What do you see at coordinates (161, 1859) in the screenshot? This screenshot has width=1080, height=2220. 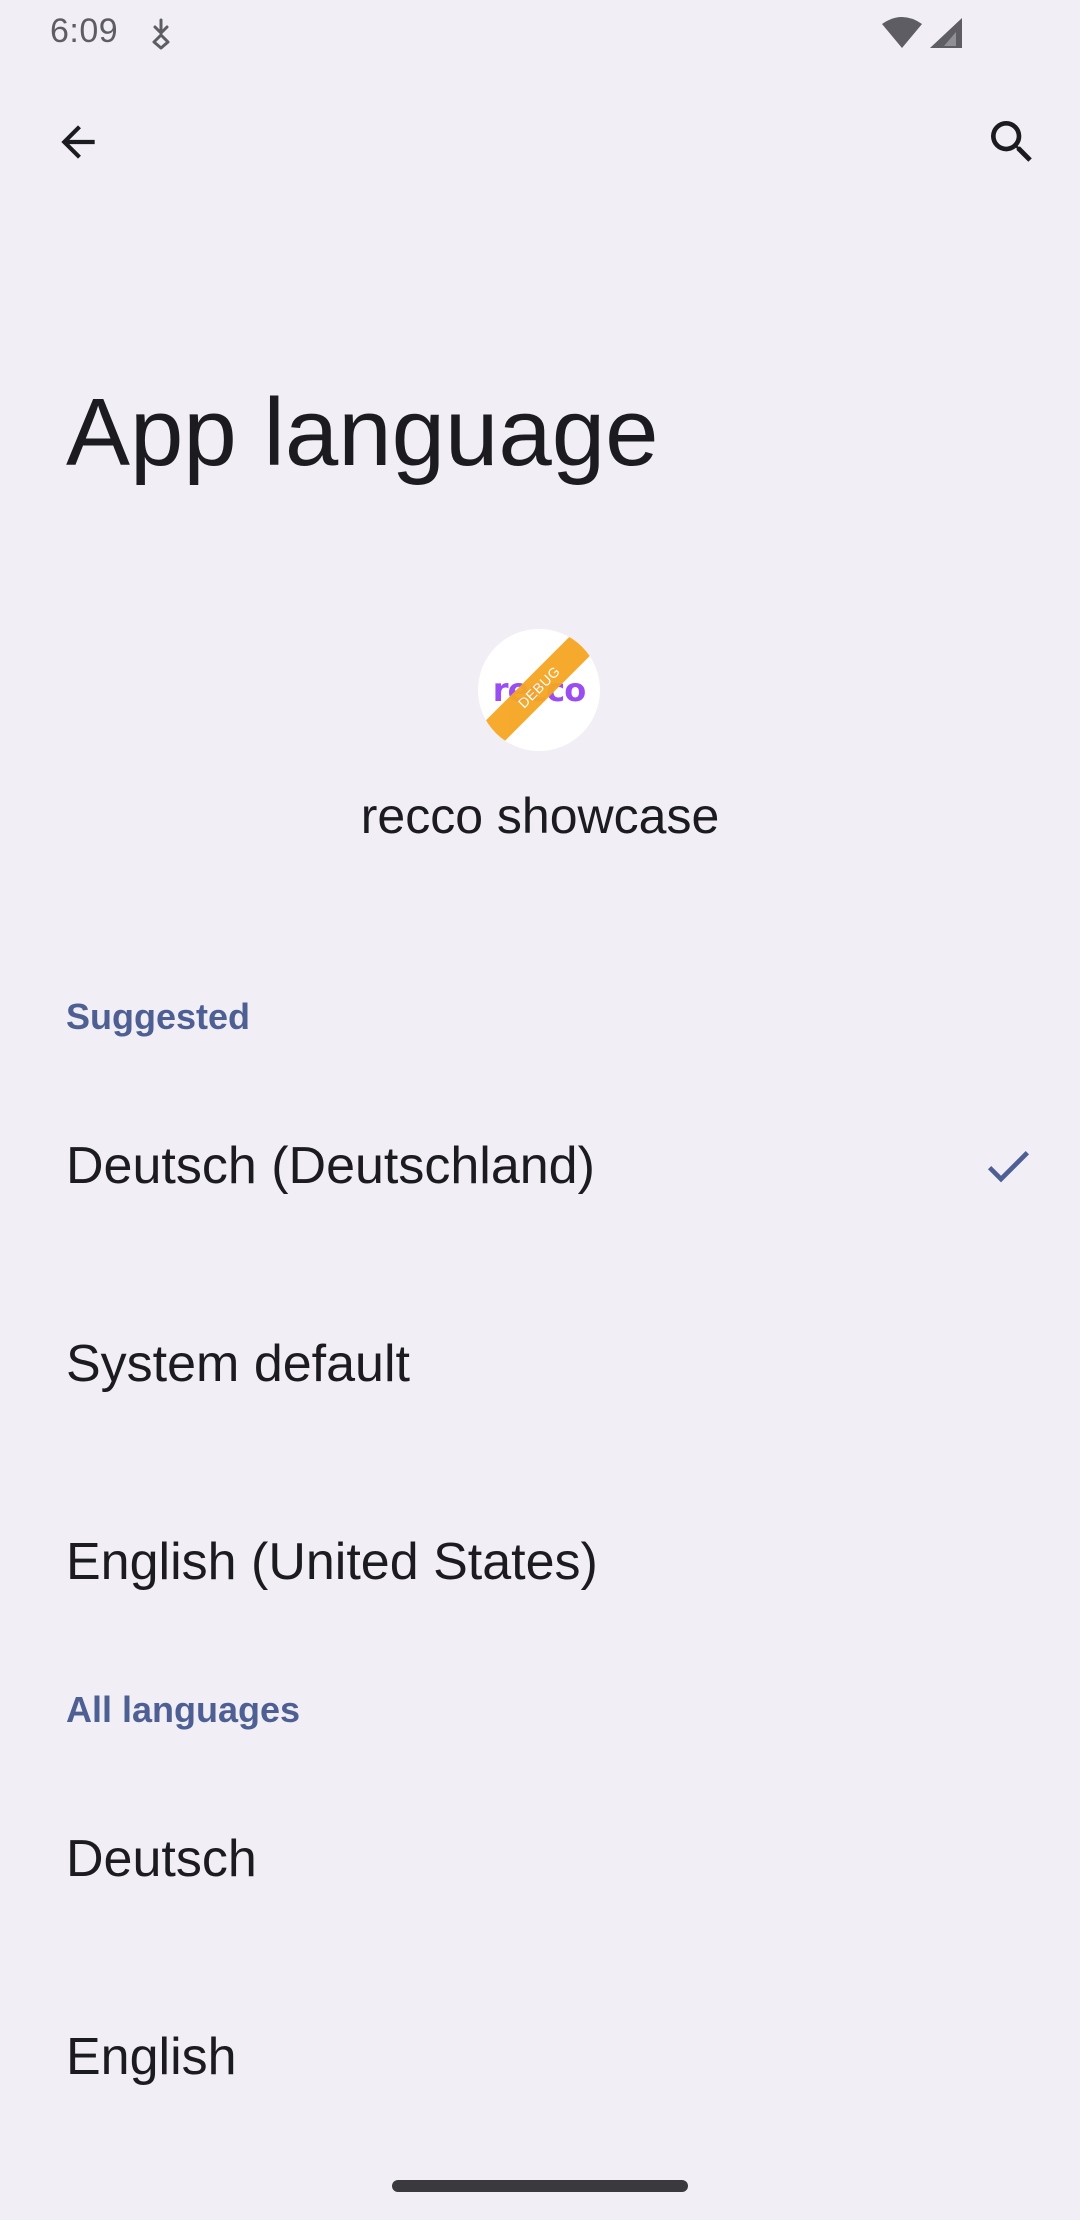 I see `language-label: Deutsch` at bounding box center [161, 1859].